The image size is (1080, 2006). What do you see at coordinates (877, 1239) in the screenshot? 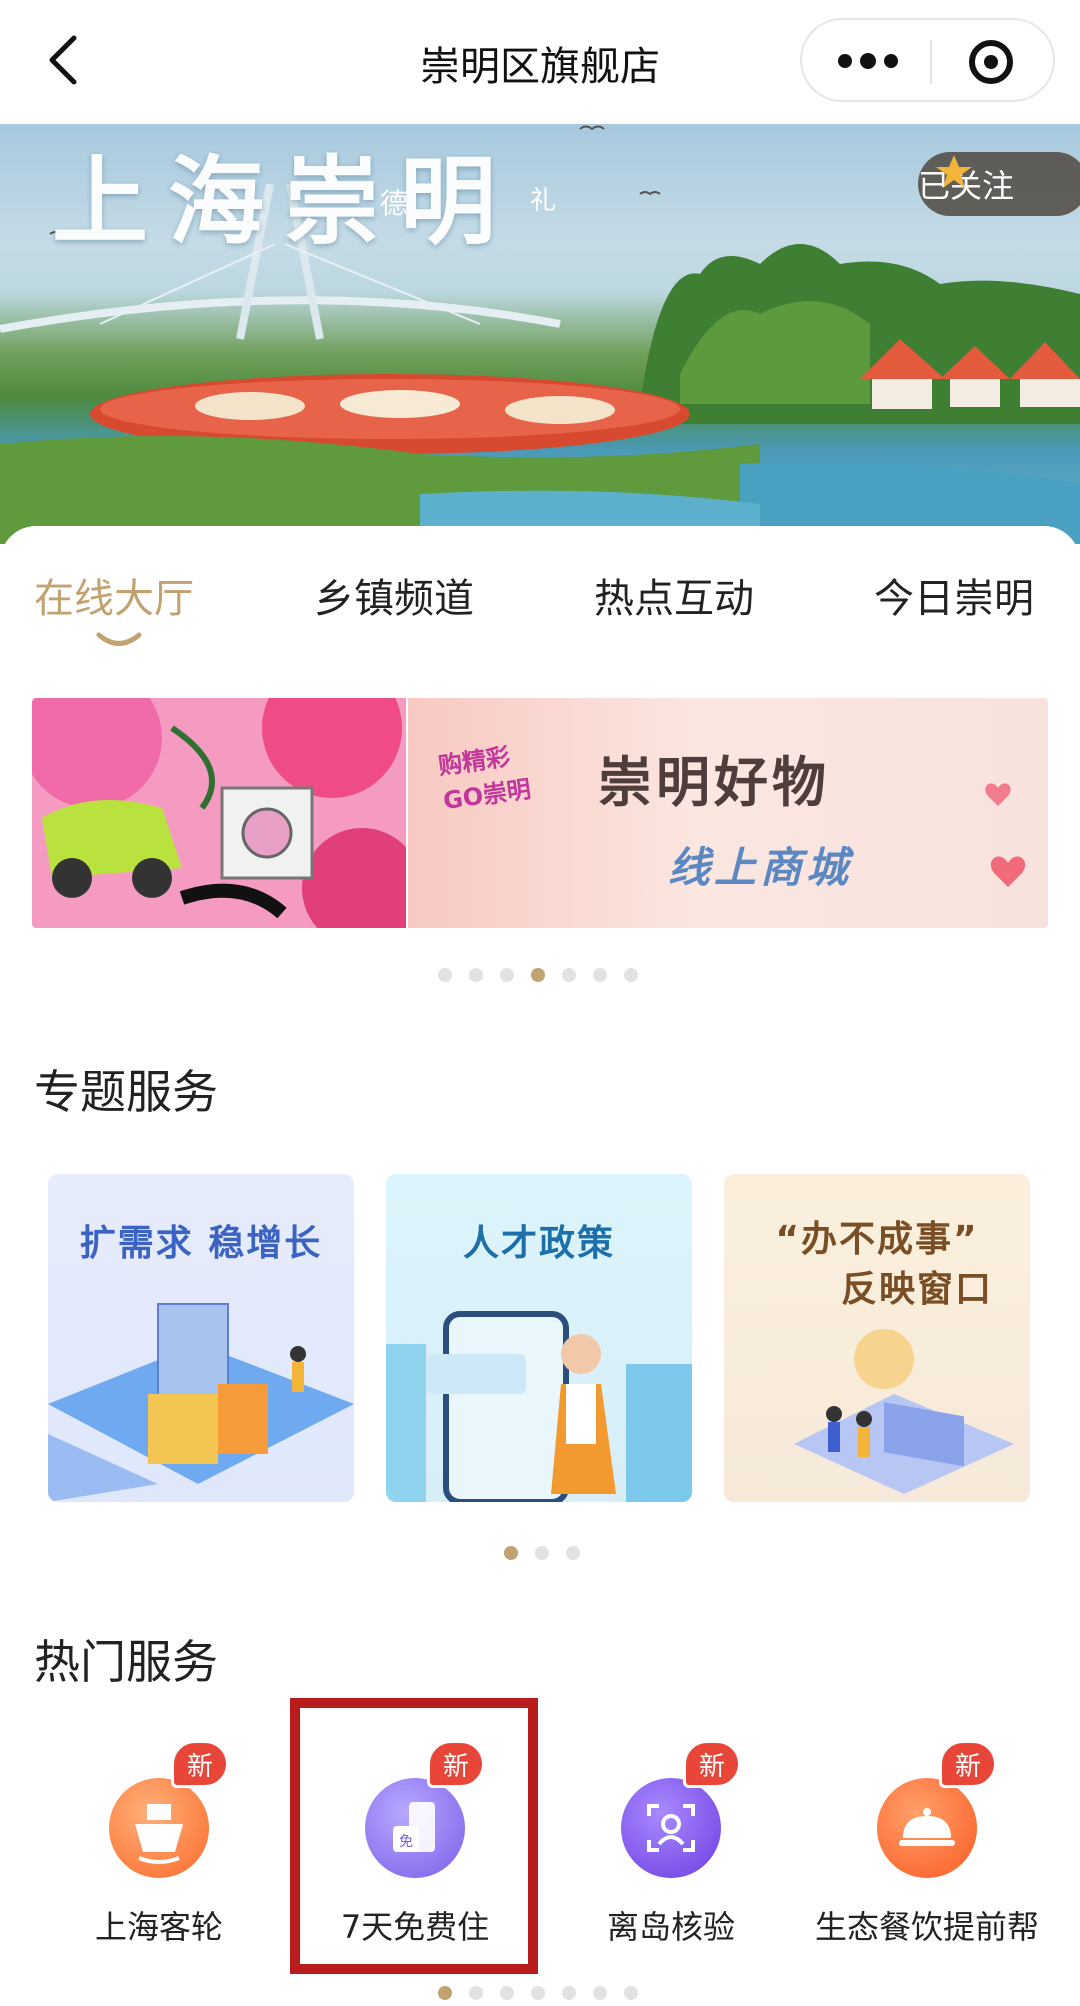
I see `topic-card-caption: “办不成事”` at bounding box center [877, 1239].